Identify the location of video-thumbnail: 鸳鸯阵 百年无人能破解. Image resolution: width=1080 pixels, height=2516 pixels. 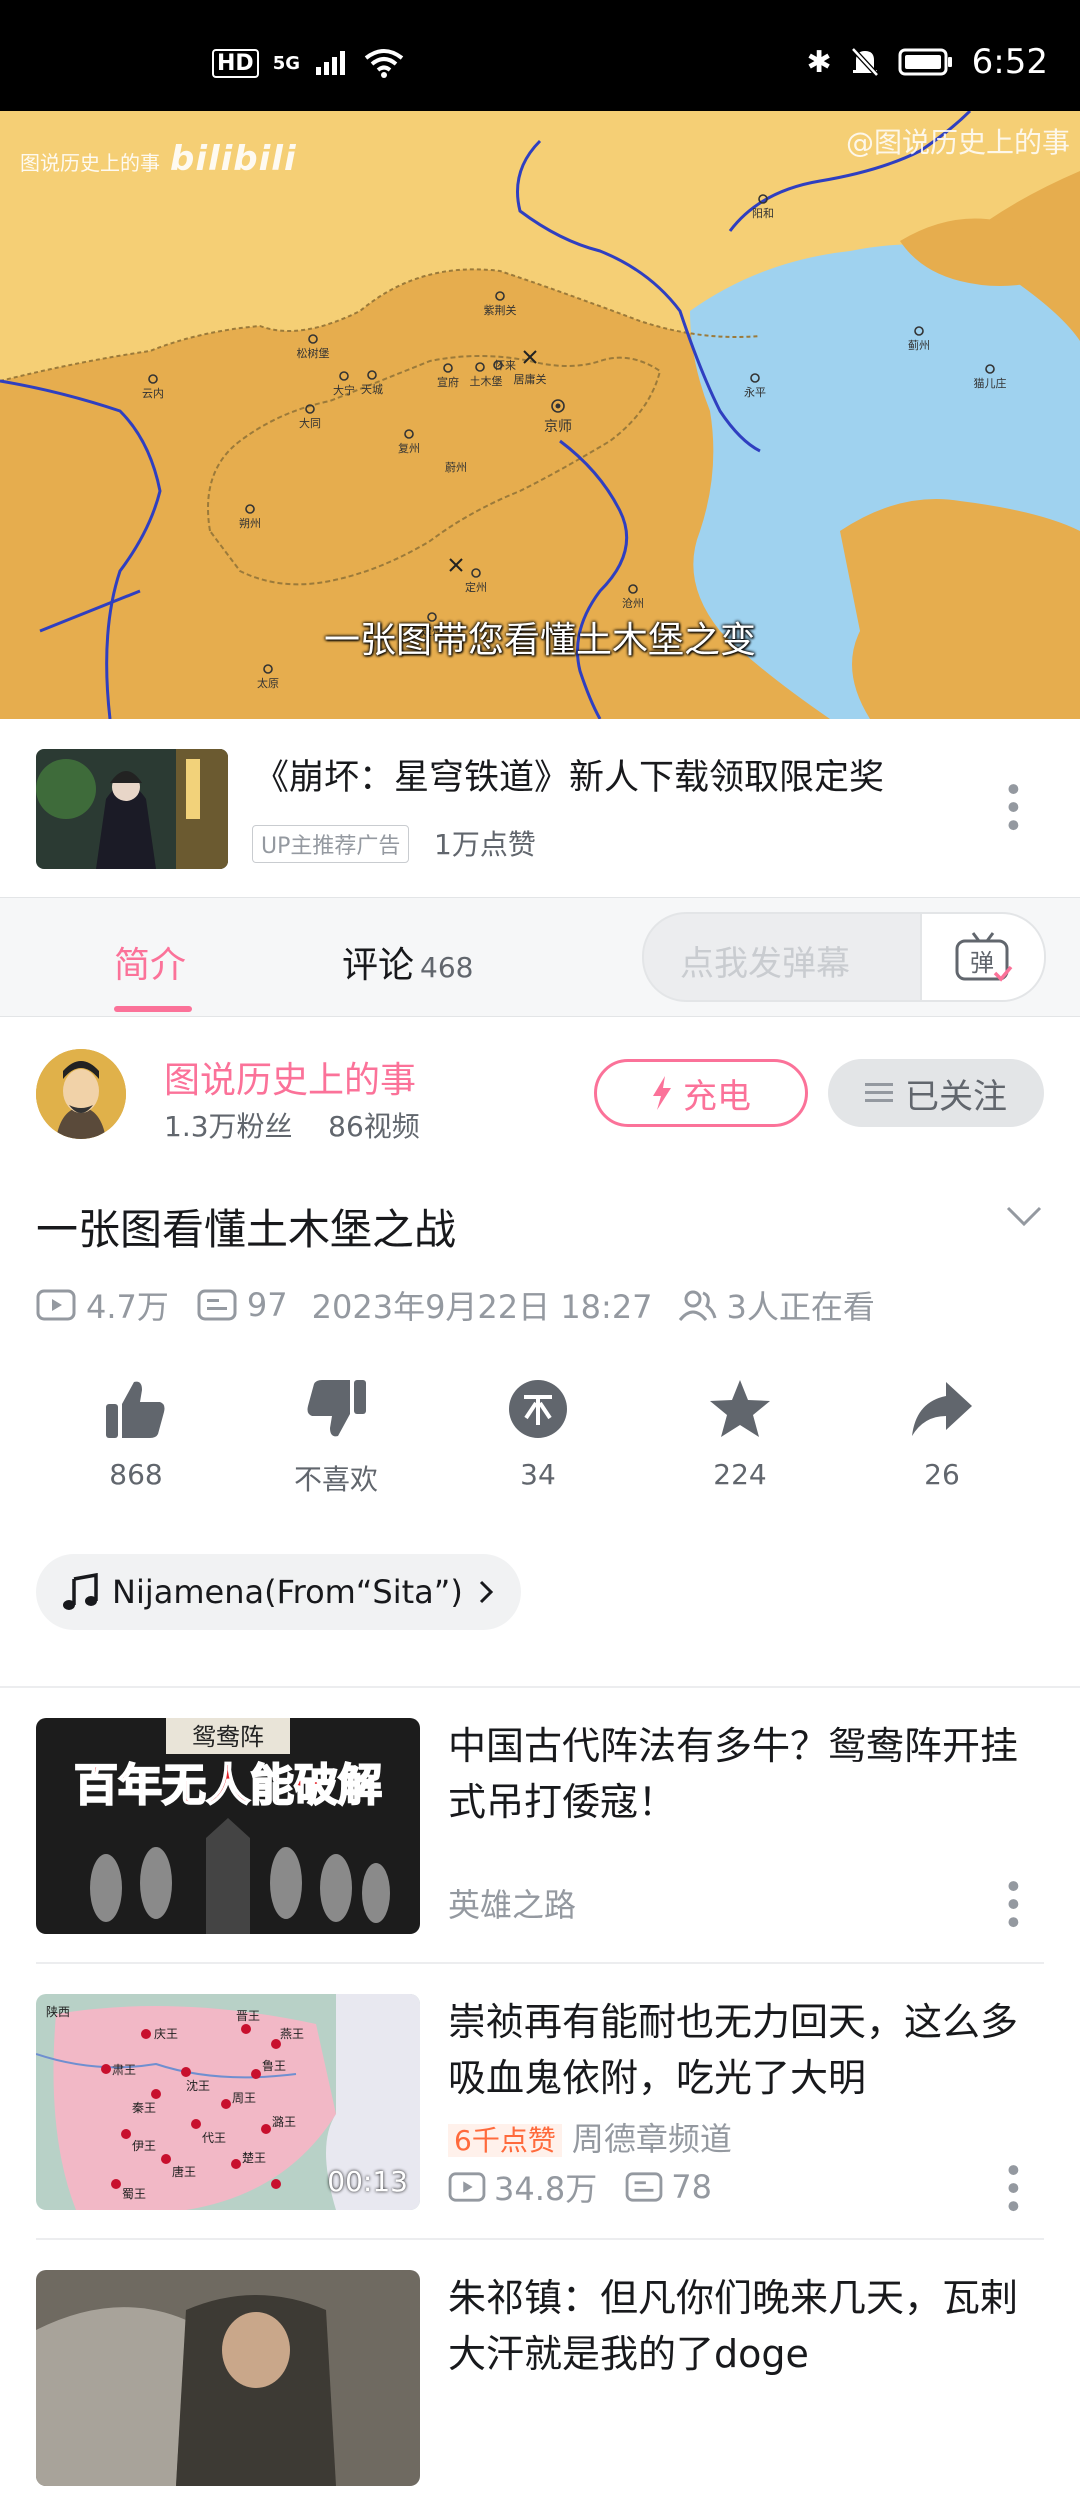
(228, 1826).